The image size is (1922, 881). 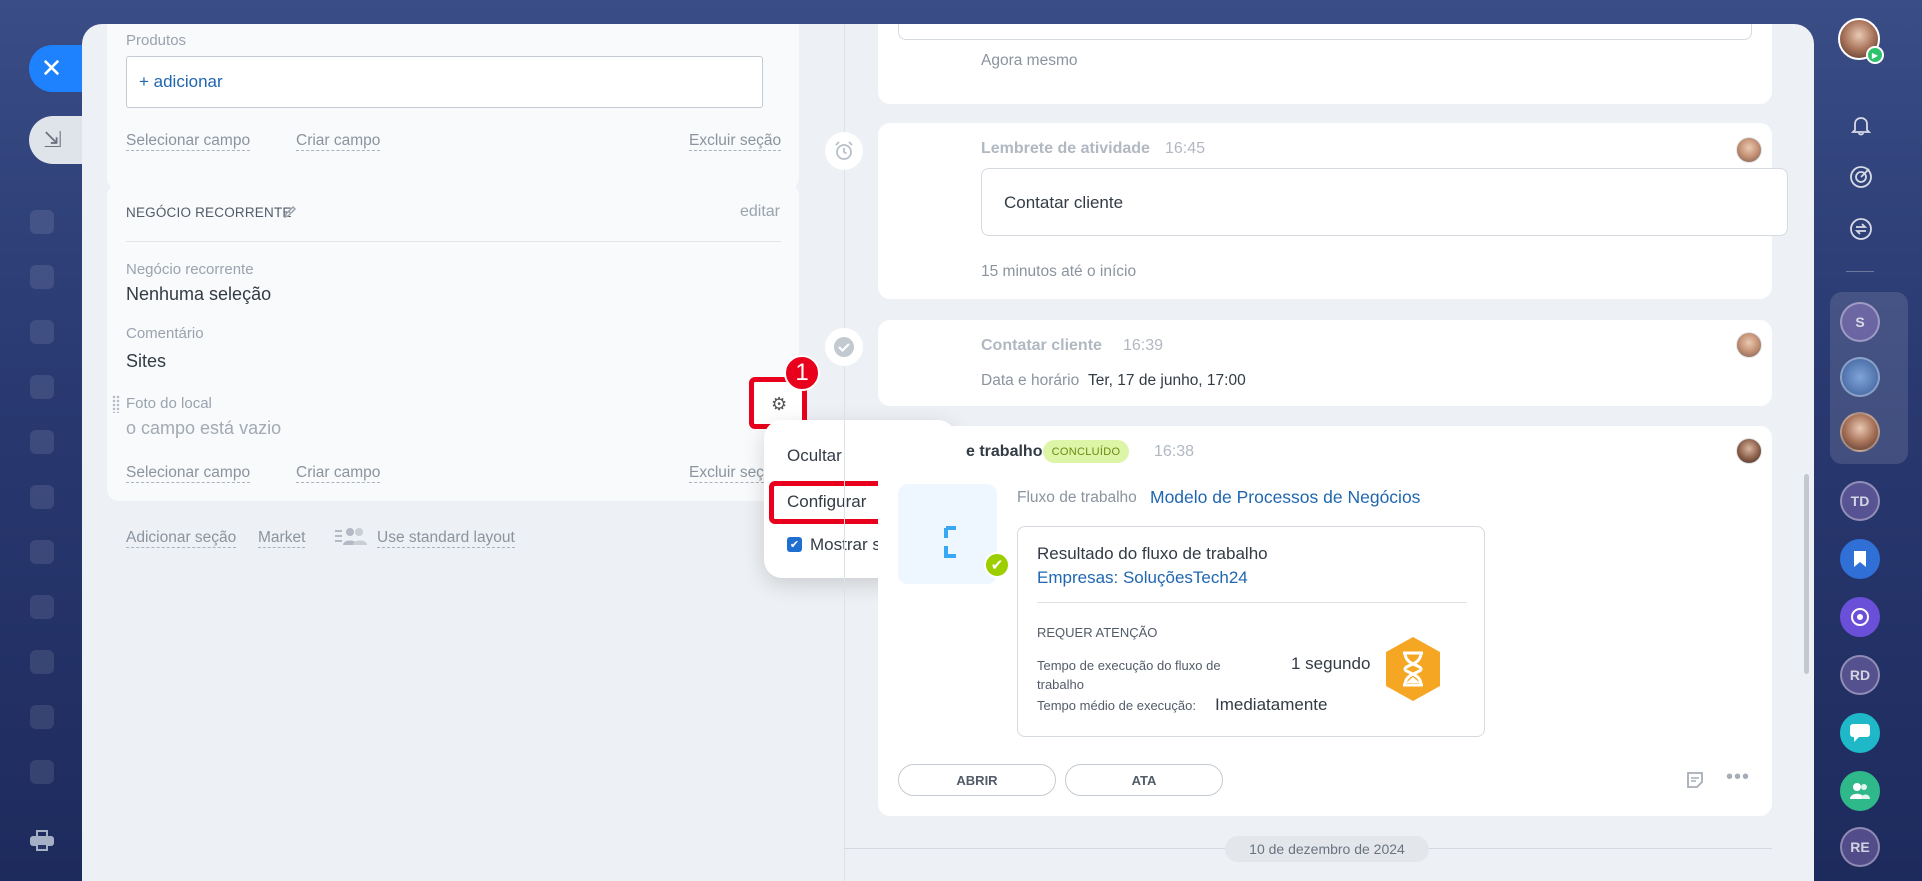 What do you see at coordinates (814, 456) in the screenshot?
I see `menu-item-hide: Ocultar` at bounding box center [814, 456].